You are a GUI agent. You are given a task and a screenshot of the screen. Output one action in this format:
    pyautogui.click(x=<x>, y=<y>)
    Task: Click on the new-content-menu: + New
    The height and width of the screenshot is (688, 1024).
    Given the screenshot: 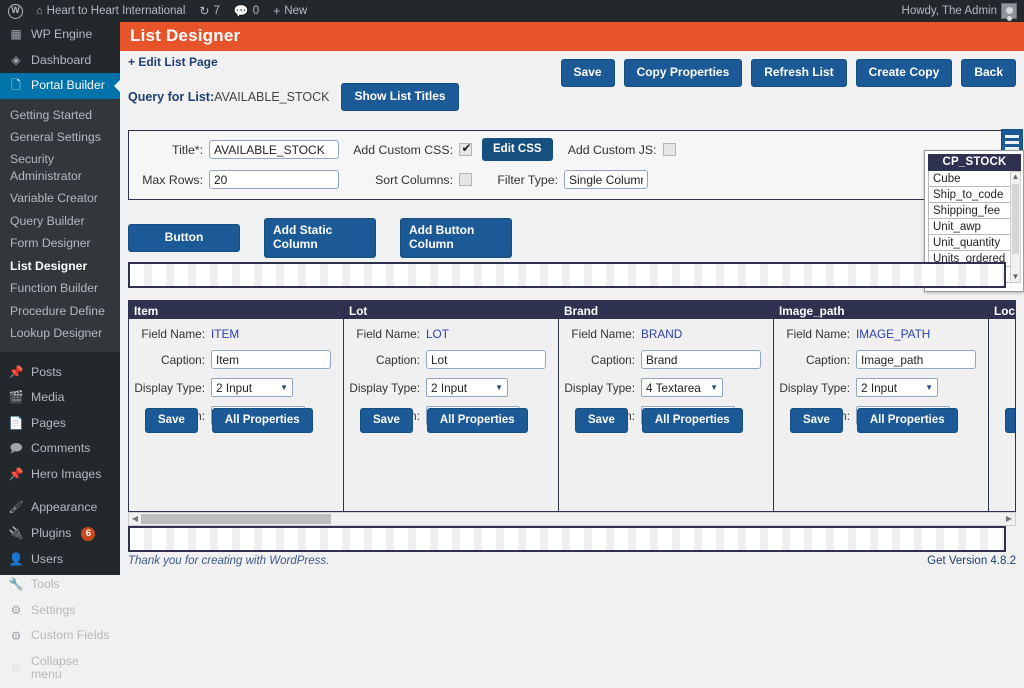 What is the action you would take?
    pyautogui.click(x=290, y=11)
    